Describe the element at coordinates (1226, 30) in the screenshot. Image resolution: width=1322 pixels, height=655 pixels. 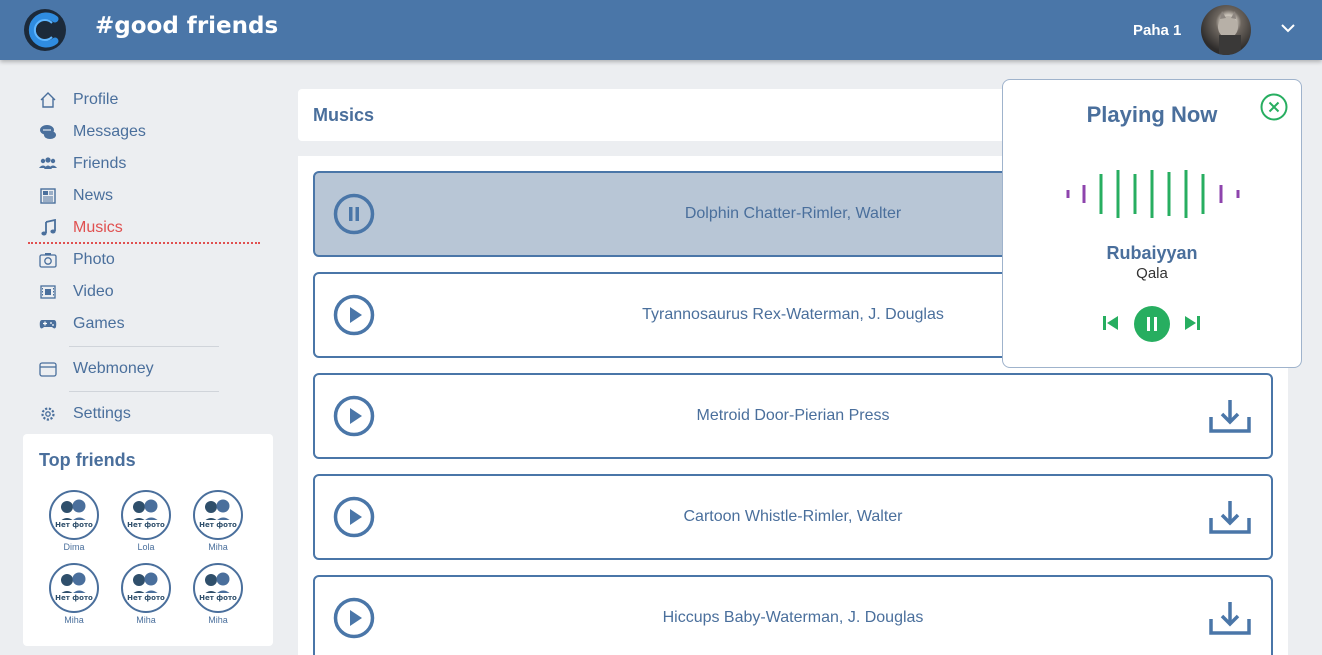
I see `user-avatar` at that location.